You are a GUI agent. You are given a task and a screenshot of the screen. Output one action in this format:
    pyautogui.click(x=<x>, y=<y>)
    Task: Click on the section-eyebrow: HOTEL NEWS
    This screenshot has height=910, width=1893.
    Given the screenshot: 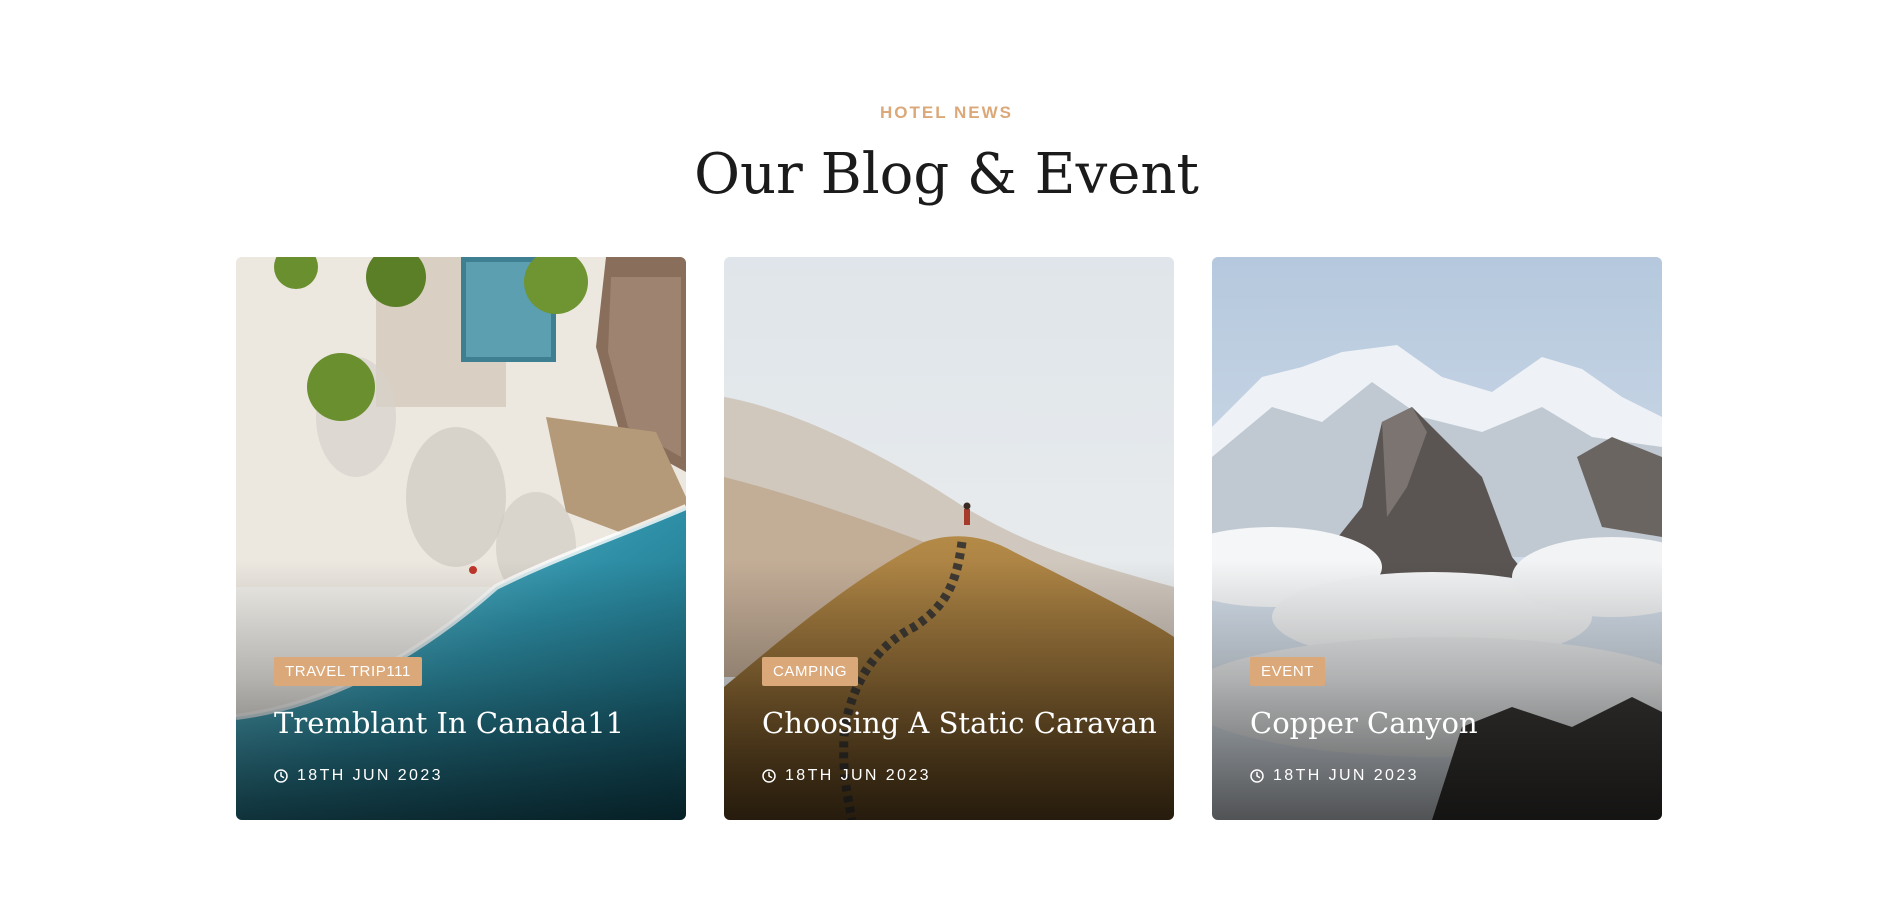 What is the action you would take?
    pyautogui.click(x=946, y=112)
    